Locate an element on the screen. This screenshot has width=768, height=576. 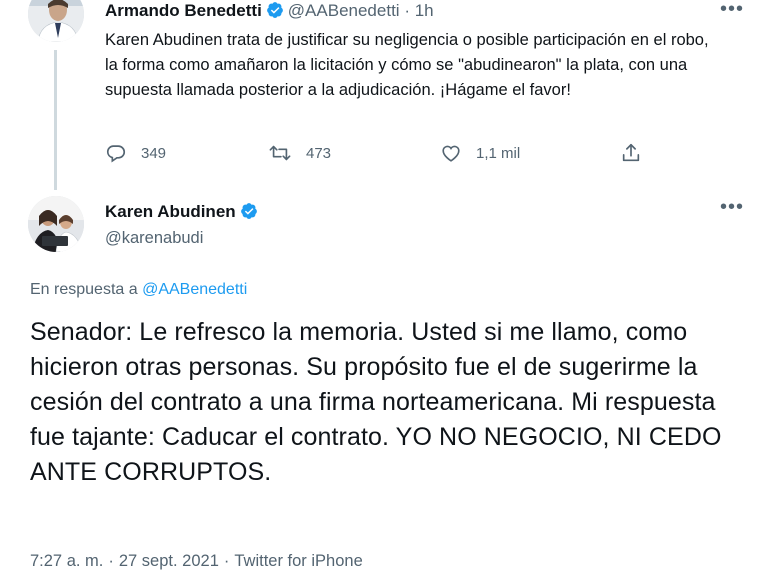
avatar-karen-abudinen is located at coordinates (56, 224).